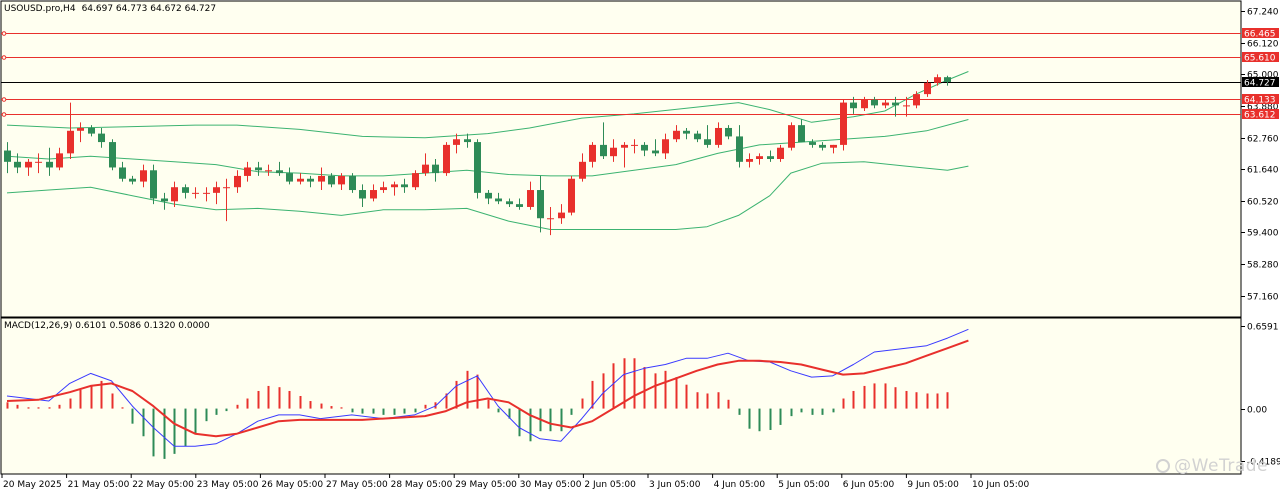 This screenshot has height=492, width=1280. I want to click on x-tick-label: 27 May 05:00, so click(357, 485).